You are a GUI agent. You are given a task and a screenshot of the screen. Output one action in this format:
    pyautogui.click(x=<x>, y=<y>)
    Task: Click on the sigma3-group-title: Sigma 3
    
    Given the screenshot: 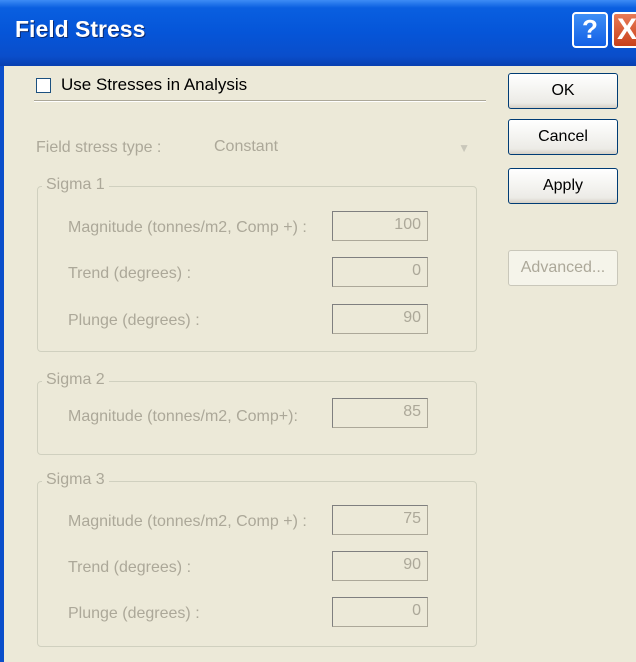 What is the action you would take?
    pyautogui.click(x=75, y=480)
    